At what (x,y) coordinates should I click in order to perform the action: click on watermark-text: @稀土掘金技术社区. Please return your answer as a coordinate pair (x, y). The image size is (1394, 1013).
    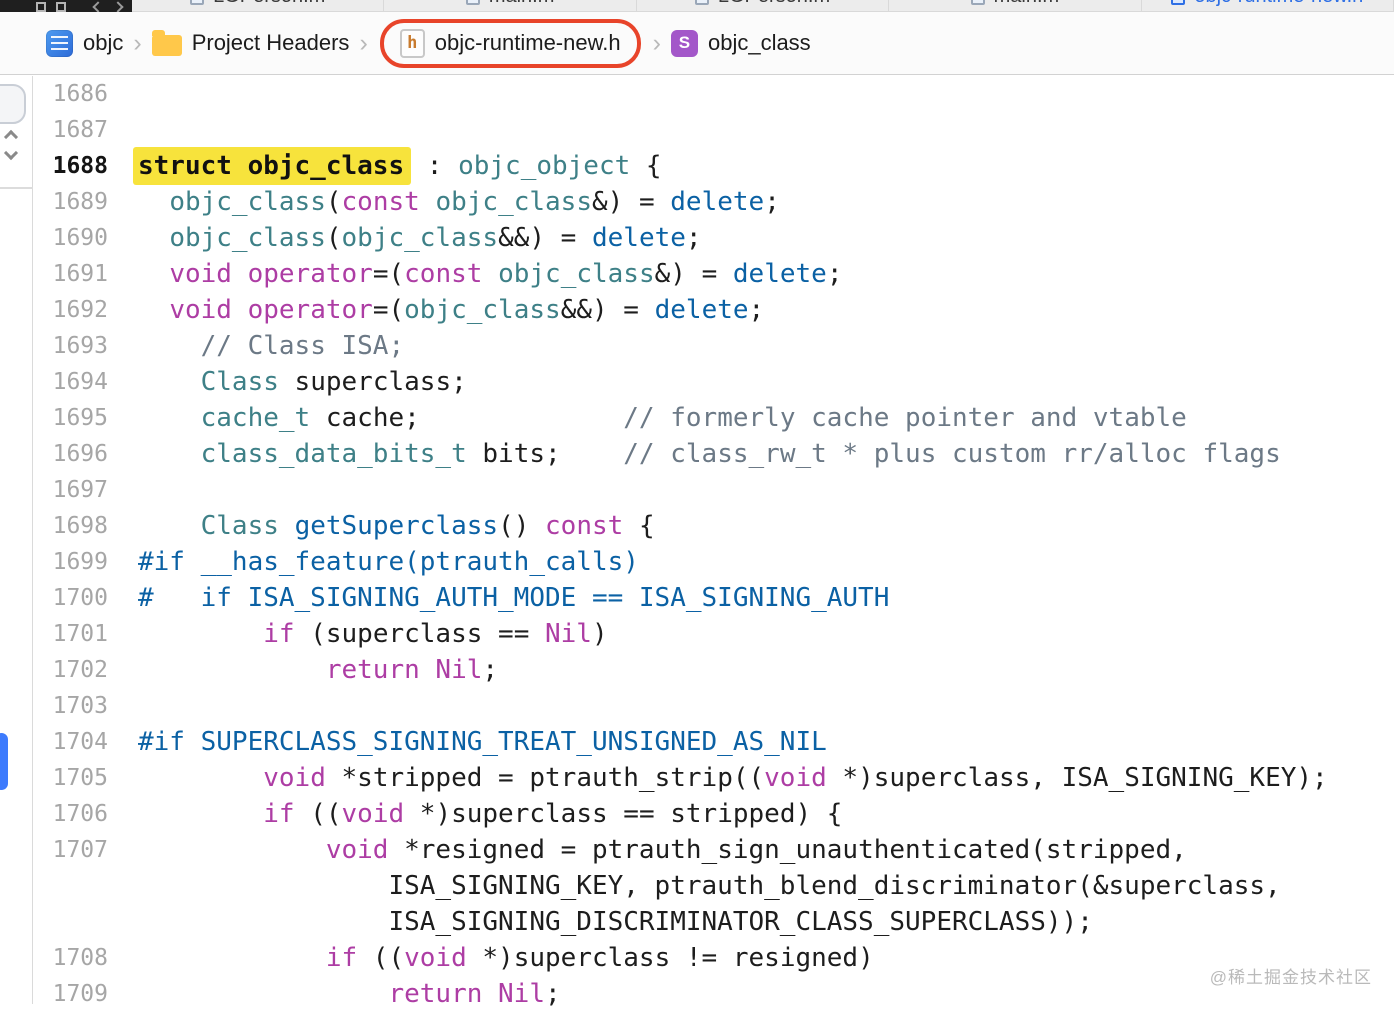
    Looking at the image, I should click on (1290, 977).